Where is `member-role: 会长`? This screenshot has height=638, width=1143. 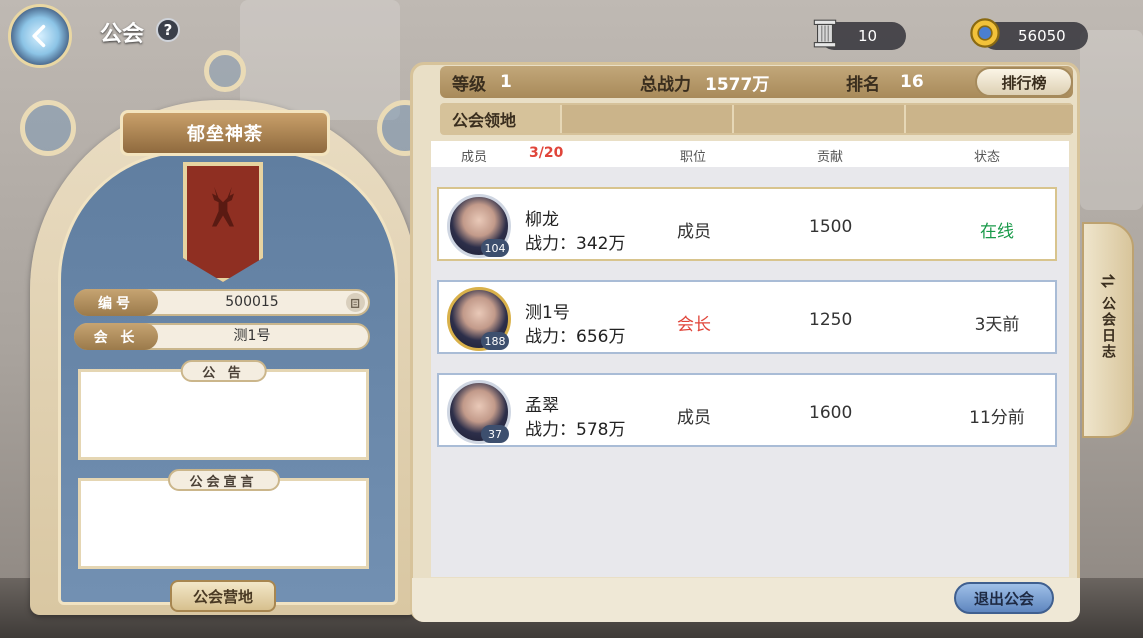 member-role: 会长 is located at coordinates (694, 325).